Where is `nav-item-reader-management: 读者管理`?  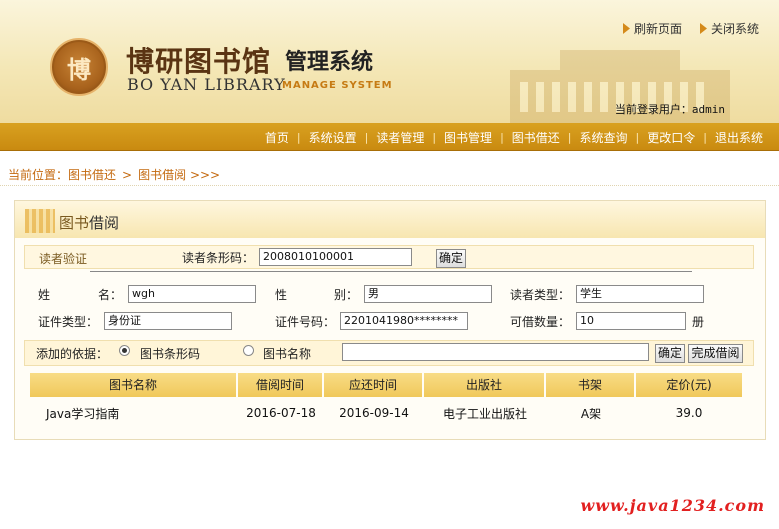 nav-item-reader-management: 读者管理 is located at coordinates (400, 137).